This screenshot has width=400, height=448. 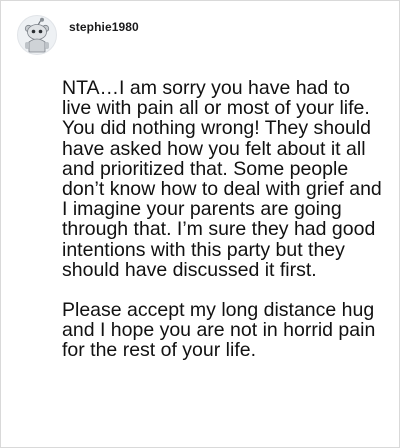 What do you see at coordinates (104, 27) in the screenshot?
I see `comment-author-username: stephie1980` at bounding box center [104, 27].